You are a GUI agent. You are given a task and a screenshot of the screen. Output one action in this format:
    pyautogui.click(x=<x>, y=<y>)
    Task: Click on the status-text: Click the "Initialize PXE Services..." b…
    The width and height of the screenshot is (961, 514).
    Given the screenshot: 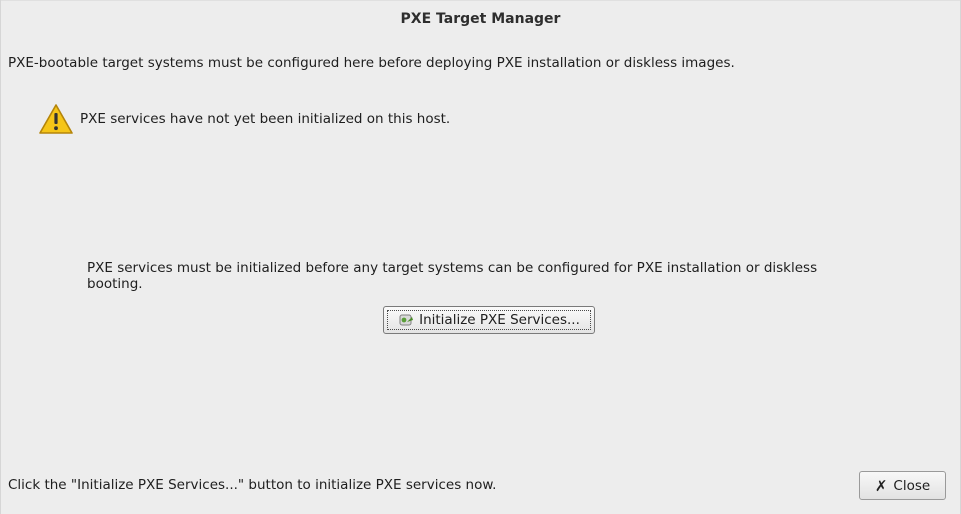 What is the action you would take?
    pyautogui.click(x=252, y=485)
    